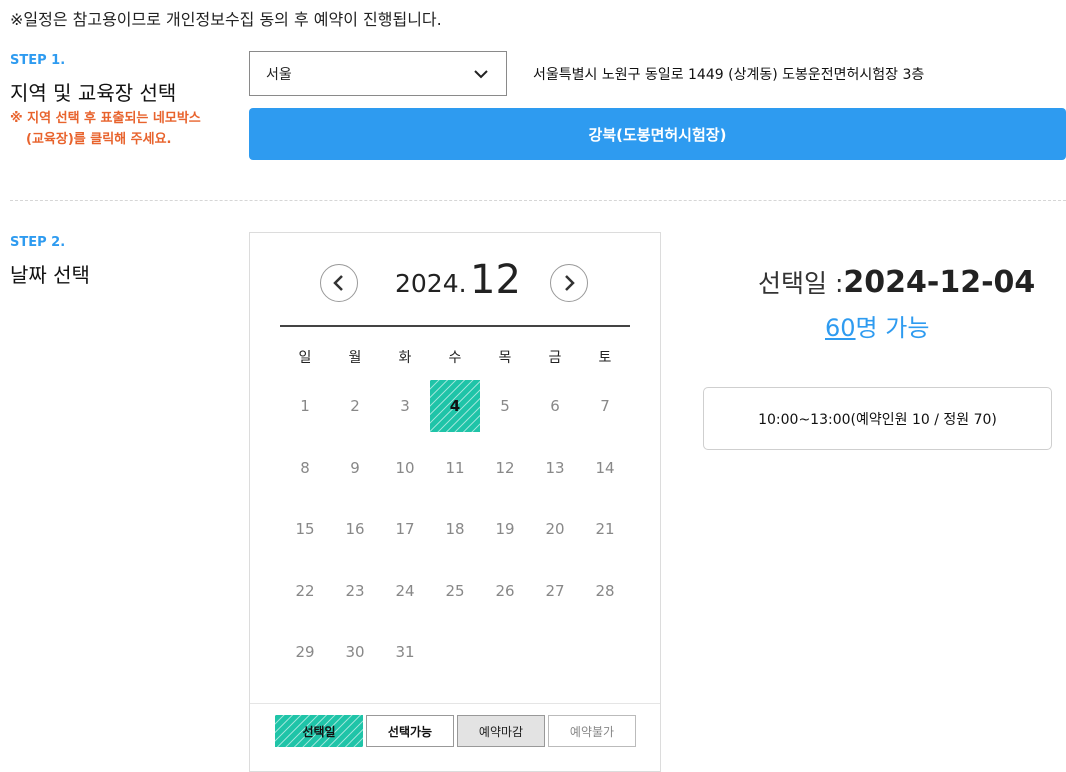 The image size is (1066, 772). I want to click on available-suffix: 명 가능, so click(892, 328).